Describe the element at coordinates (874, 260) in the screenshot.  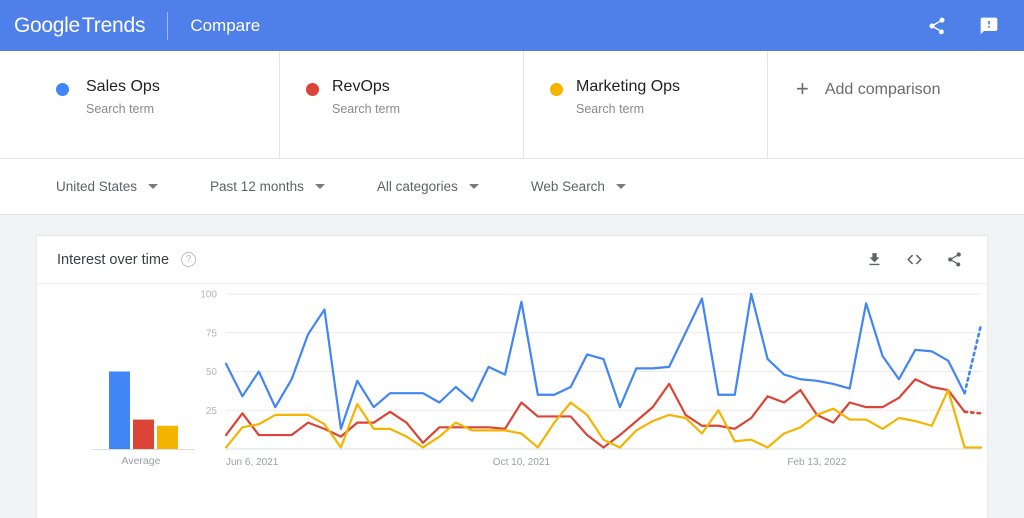
I see `download-icon` at that location.